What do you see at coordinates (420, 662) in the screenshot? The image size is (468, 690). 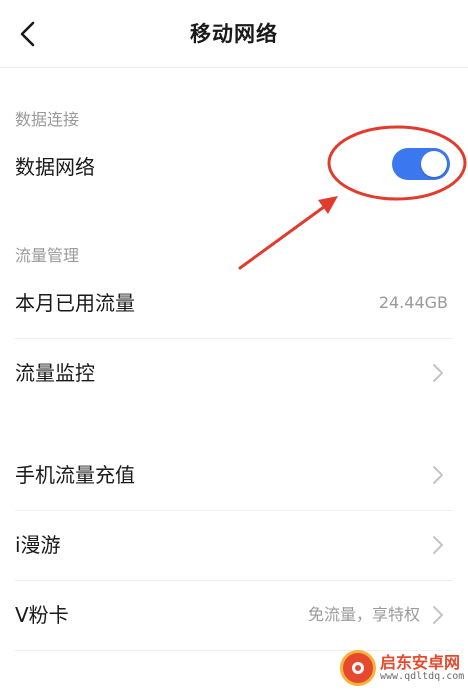 I see `watermark-title: 启东安卓网` at bounding box center [420, 662].